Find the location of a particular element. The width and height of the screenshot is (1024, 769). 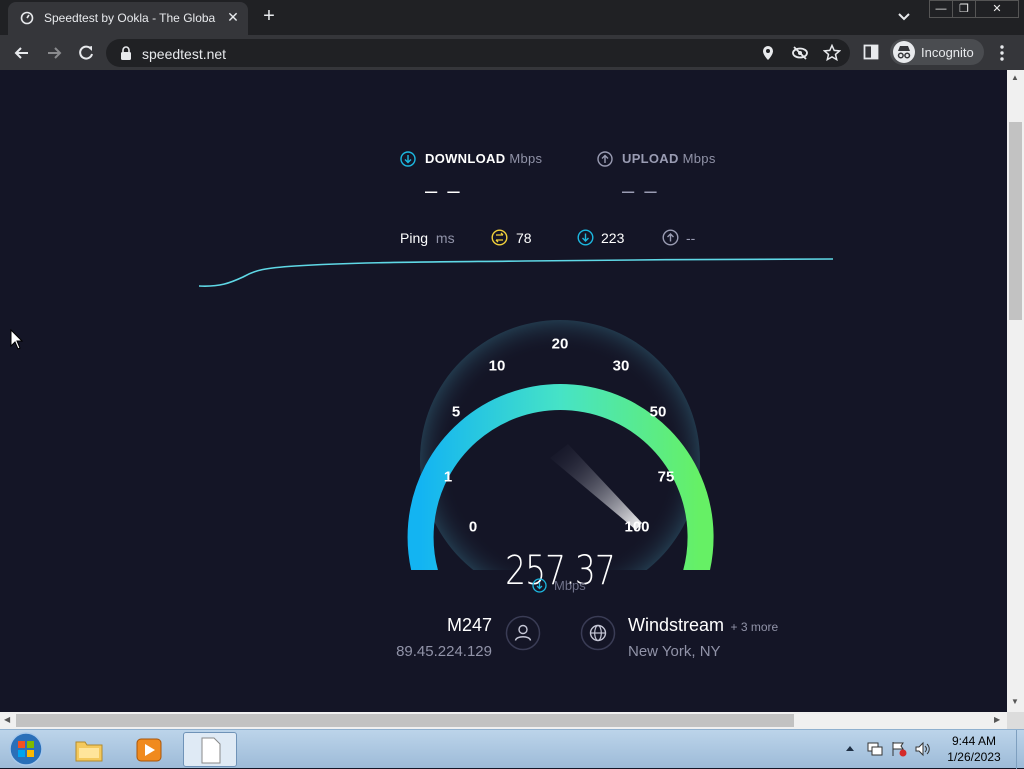

user-avatar-icon is located at coordinates (523, 633).